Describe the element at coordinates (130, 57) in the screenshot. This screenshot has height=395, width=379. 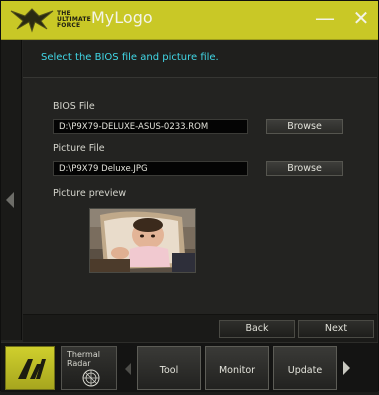
I see `instruction-text: Select the BIOS file and picture file.` at that location.